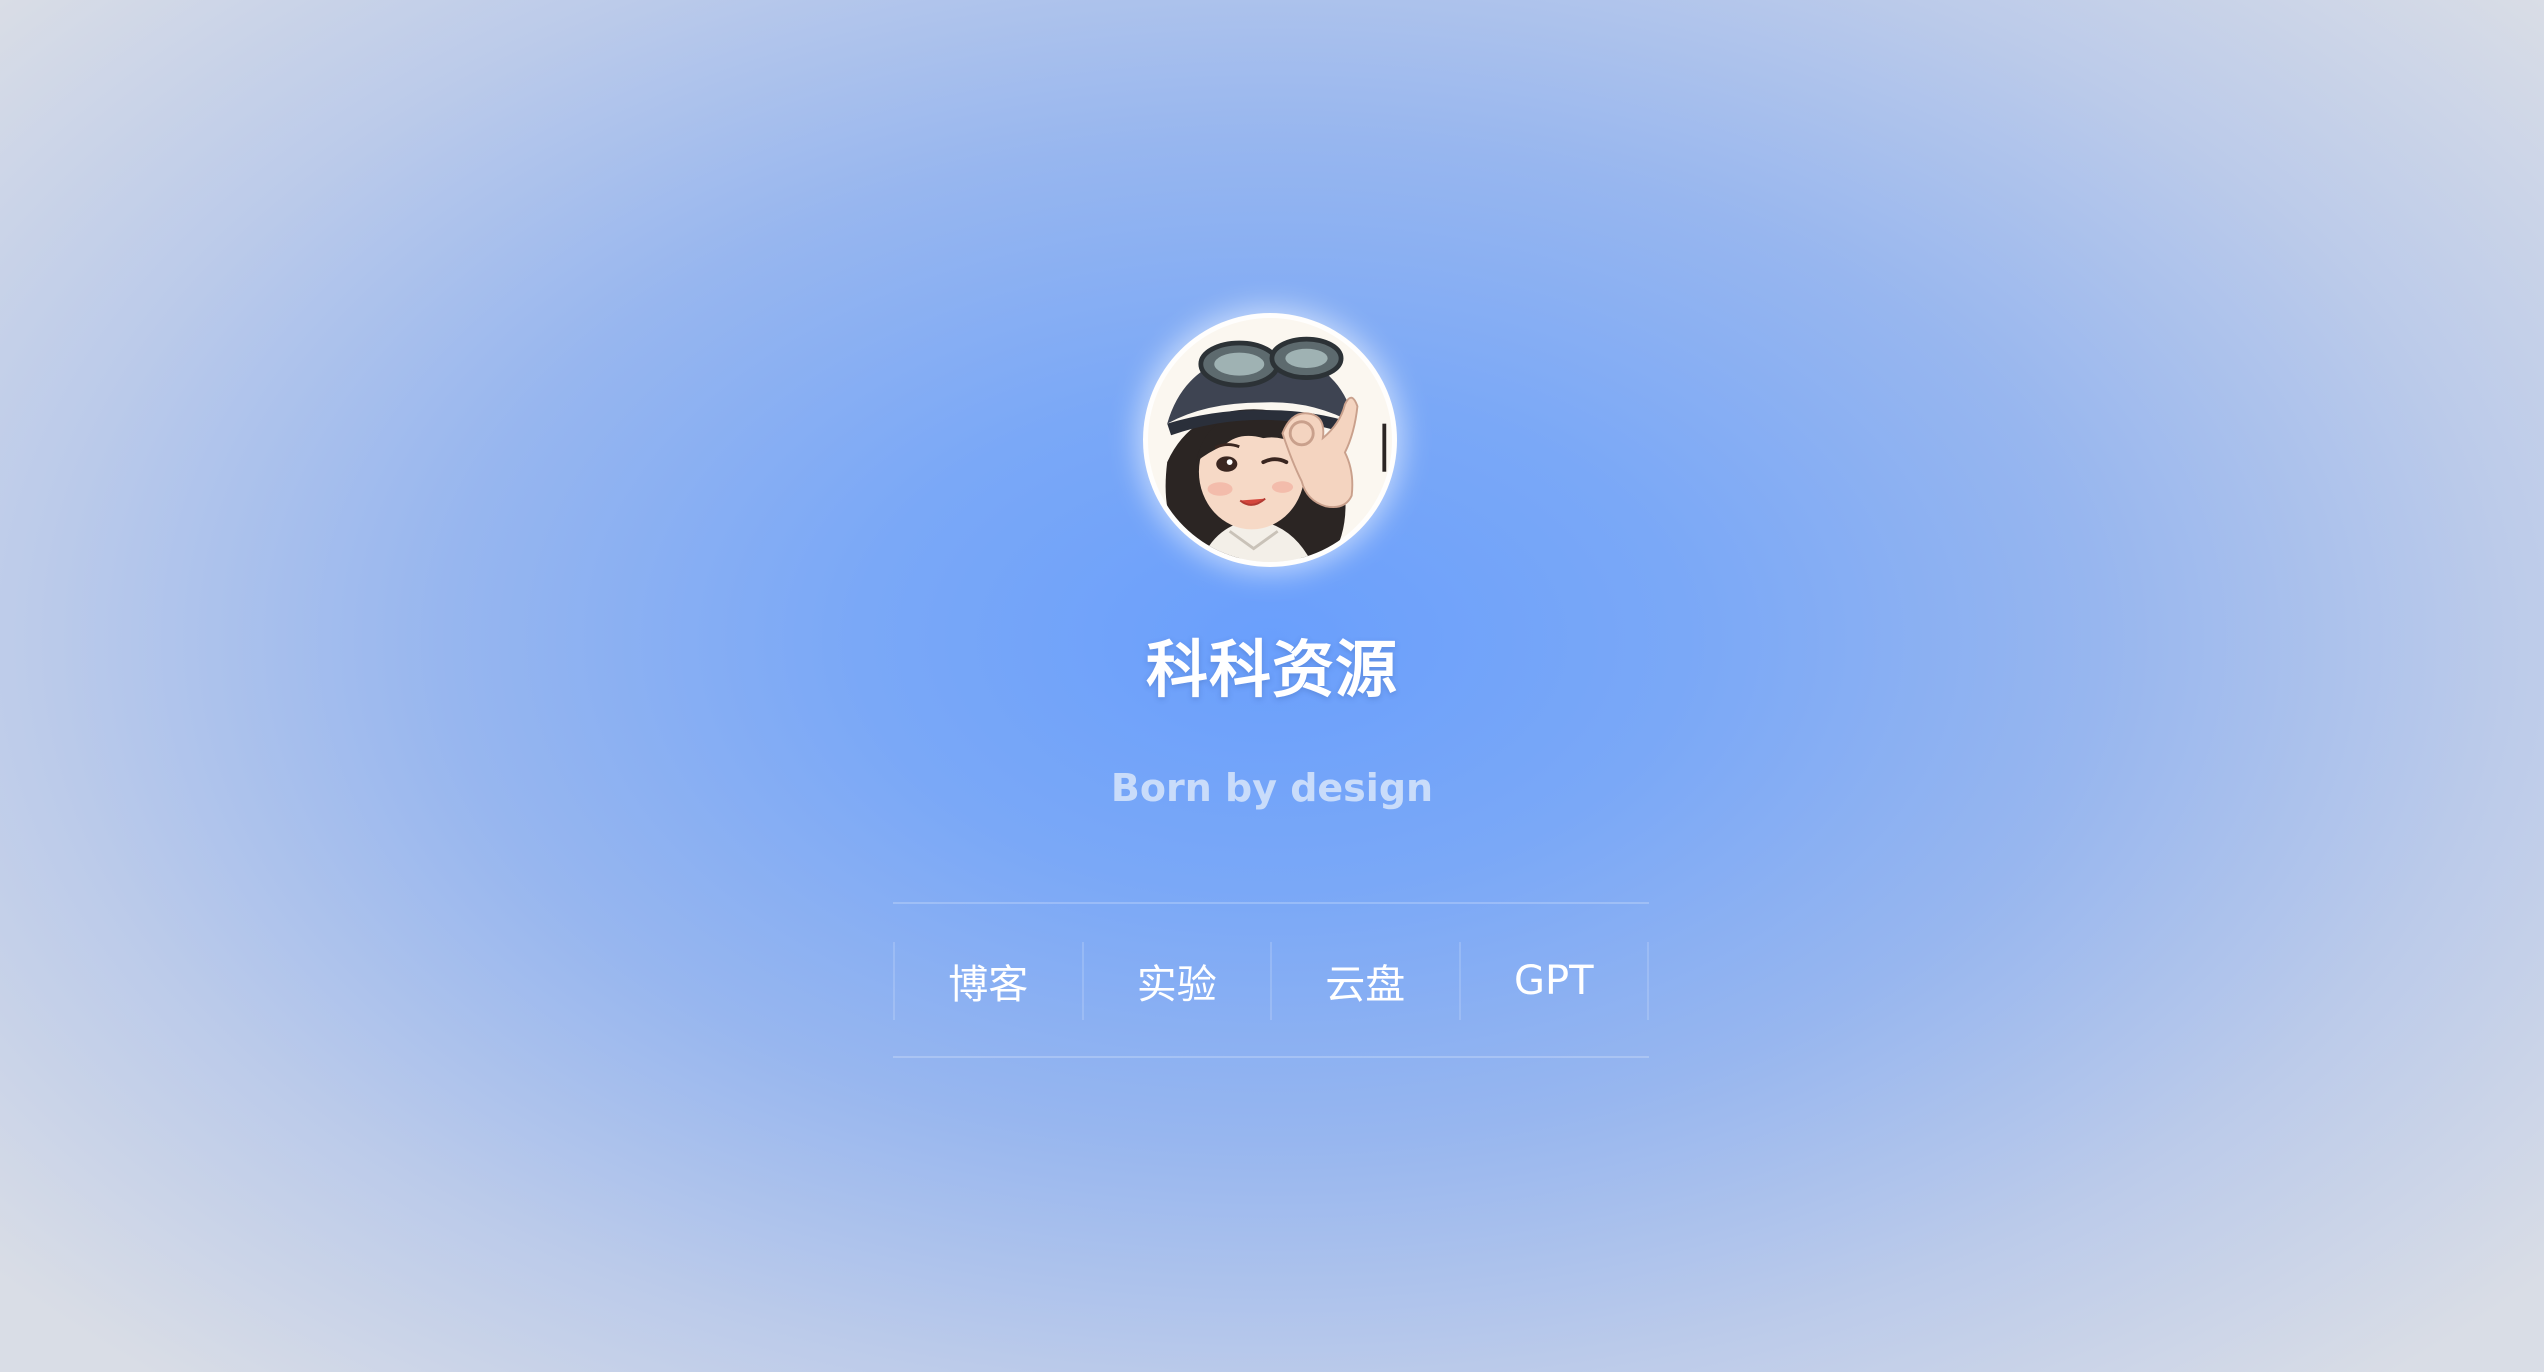 Image resolution: width=2544 pixels, height=1372 pixels. What do you see at coordinates (987, 981) in the screenshot?
I see `nav-item-blog: 博客` at bounding box center [987, 981].